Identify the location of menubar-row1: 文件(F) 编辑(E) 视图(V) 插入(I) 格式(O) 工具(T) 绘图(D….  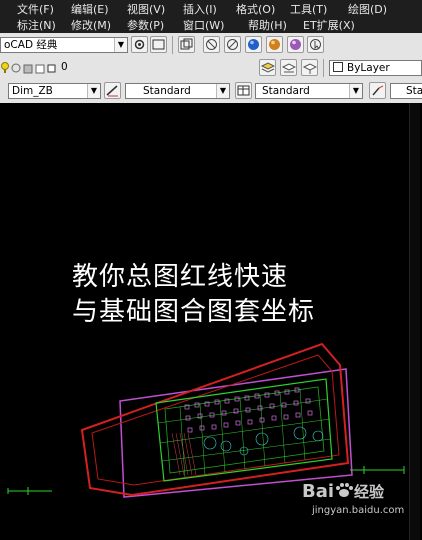
(211, 8).